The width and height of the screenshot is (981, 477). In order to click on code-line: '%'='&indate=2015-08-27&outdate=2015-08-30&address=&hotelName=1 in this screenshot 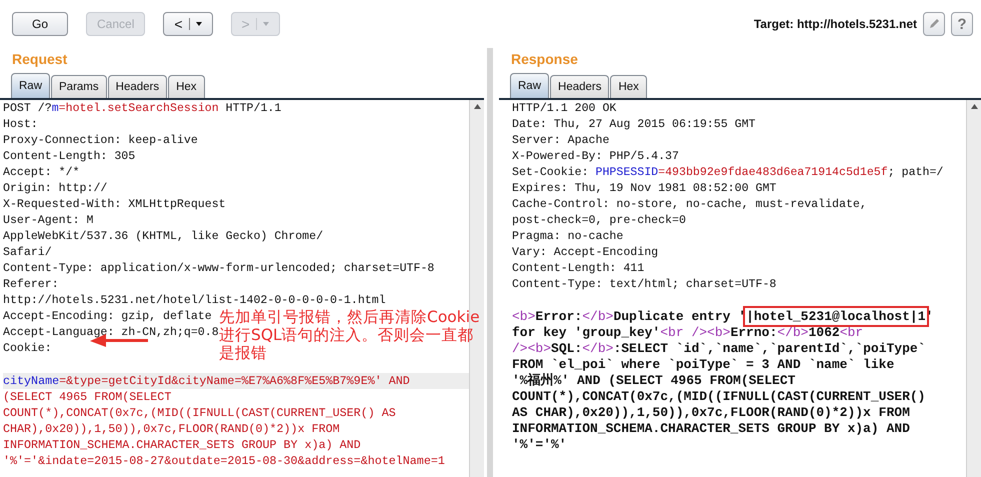, I will do `click(224, 461)`.